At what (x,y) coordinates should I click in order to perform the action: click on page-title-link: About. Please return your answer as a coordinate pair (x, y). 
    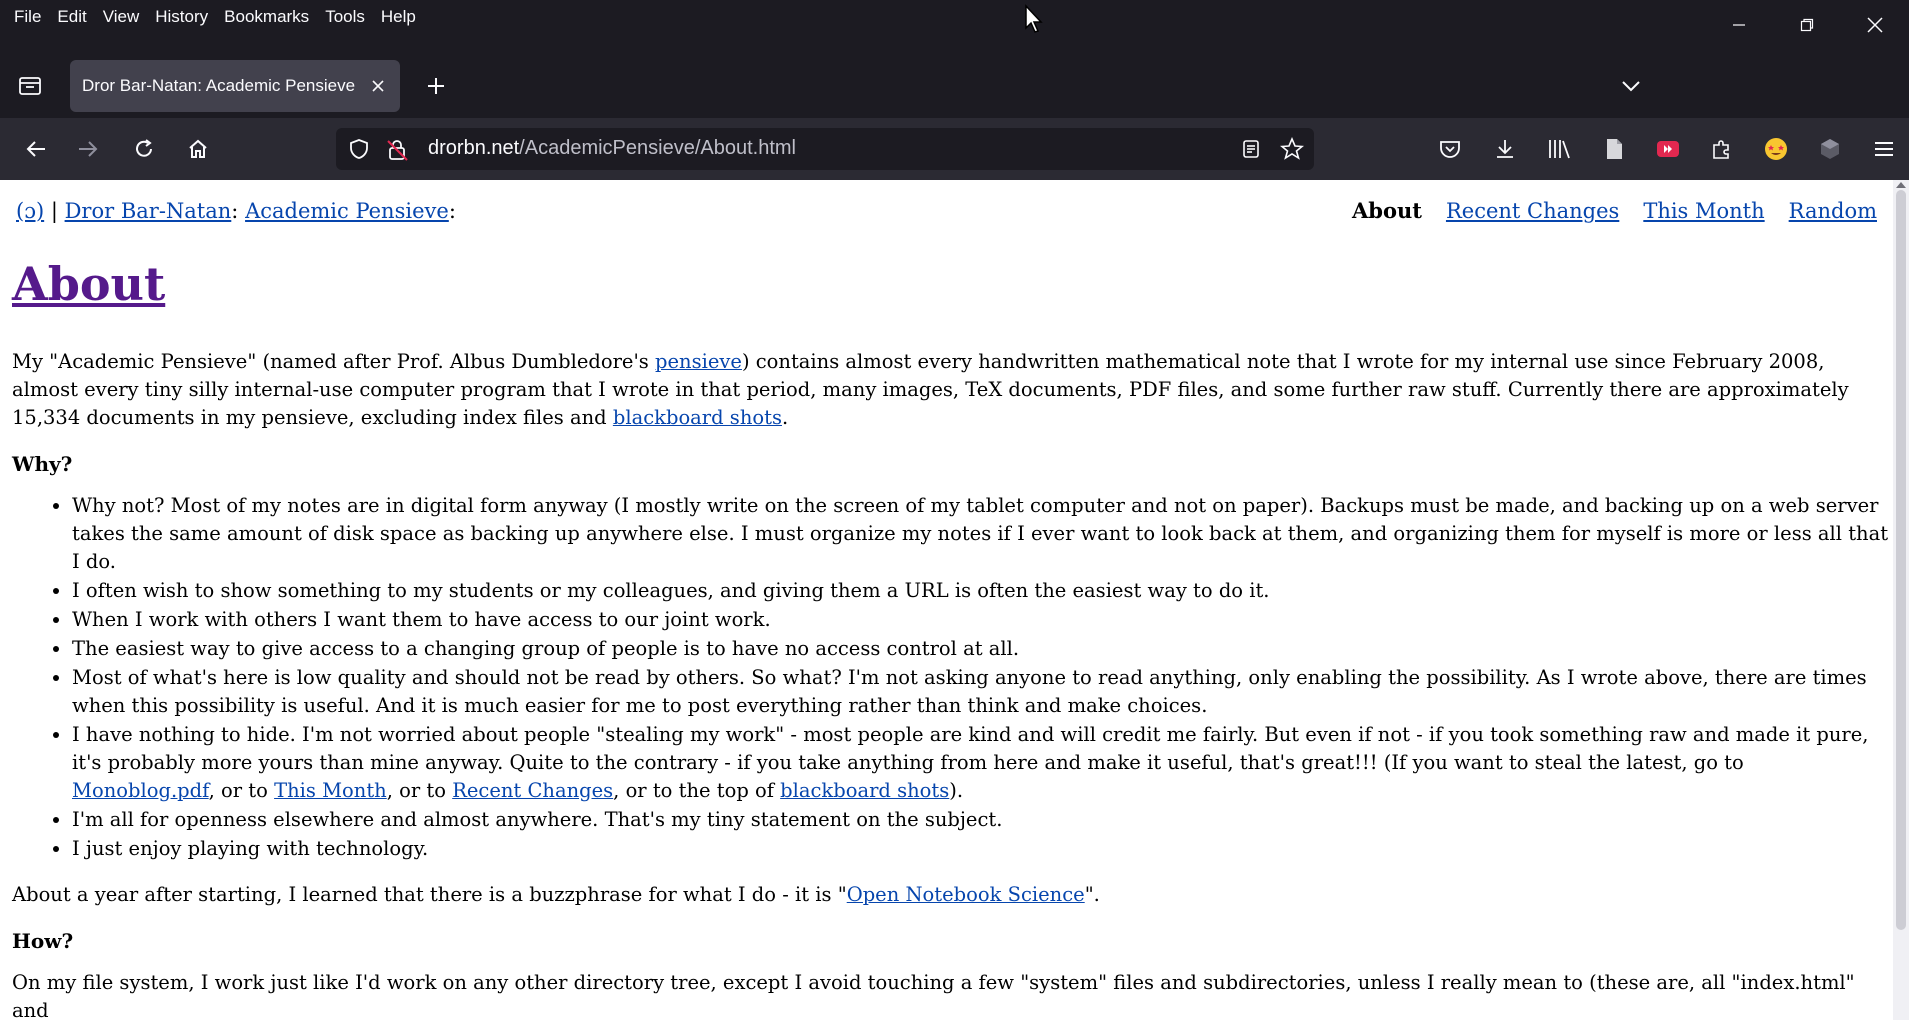
    Looking at the image, I should click on (88, 284).